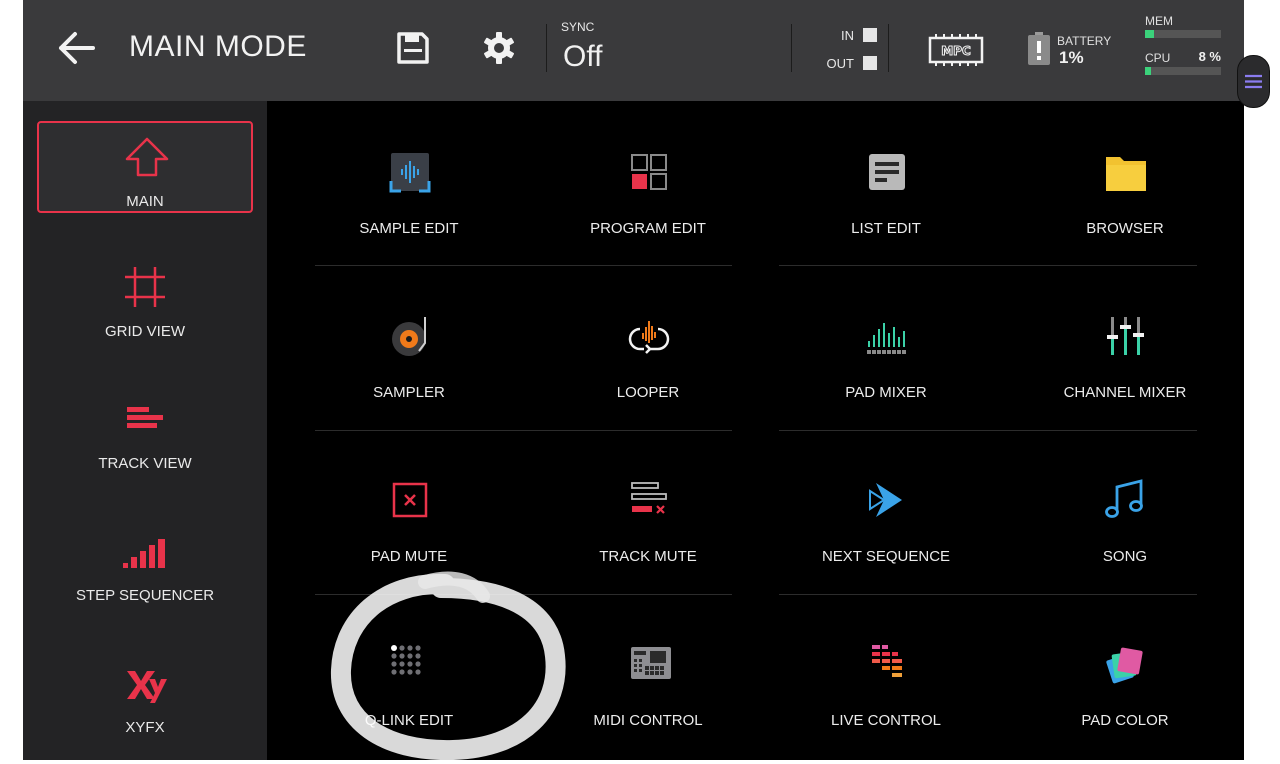  Describe the element at coordinates (409, 720) in the screenshot. I see `mode-tile-label: Q-LINK EDIT` at that location.